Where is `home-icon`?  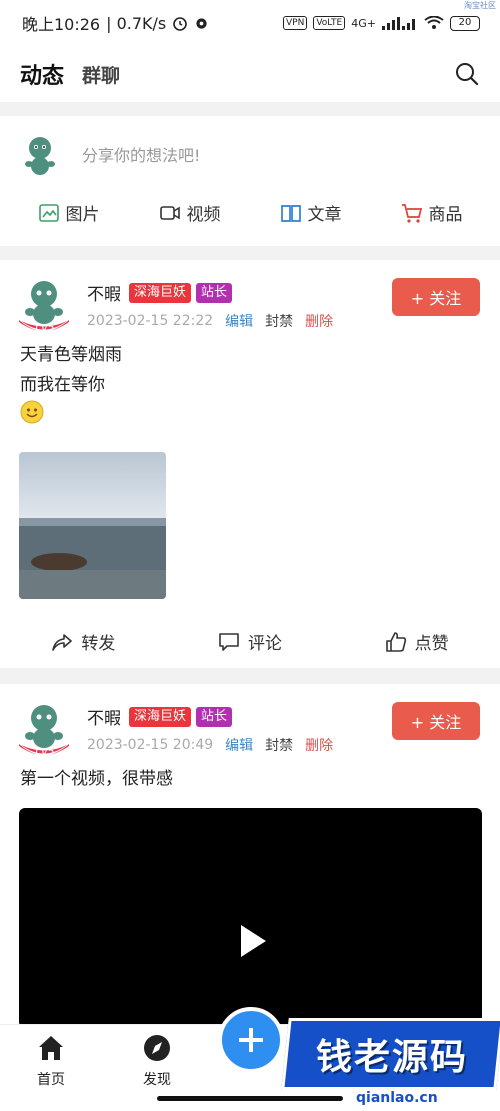 home-icon is located at coordinates (51, 1048).